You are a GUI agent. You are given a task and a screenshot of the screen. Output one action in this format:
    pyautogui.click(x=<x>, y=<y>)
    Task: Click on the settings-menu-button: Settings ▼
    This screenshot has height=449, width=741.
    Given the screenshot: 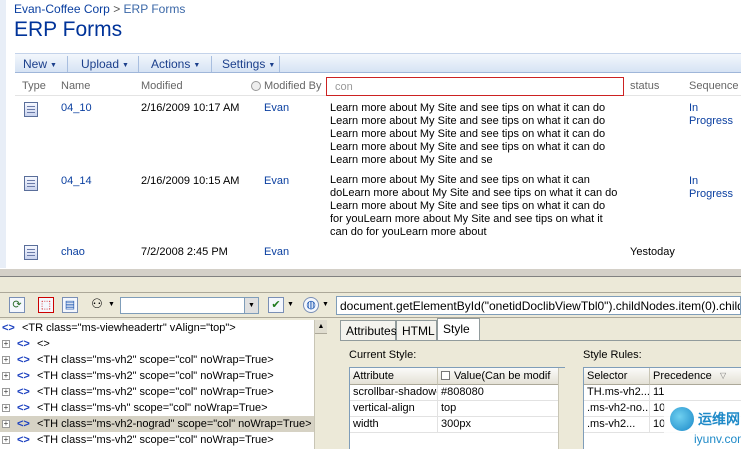 What is the action you would take?
    pyautogui.click(x=248, y=64)
    